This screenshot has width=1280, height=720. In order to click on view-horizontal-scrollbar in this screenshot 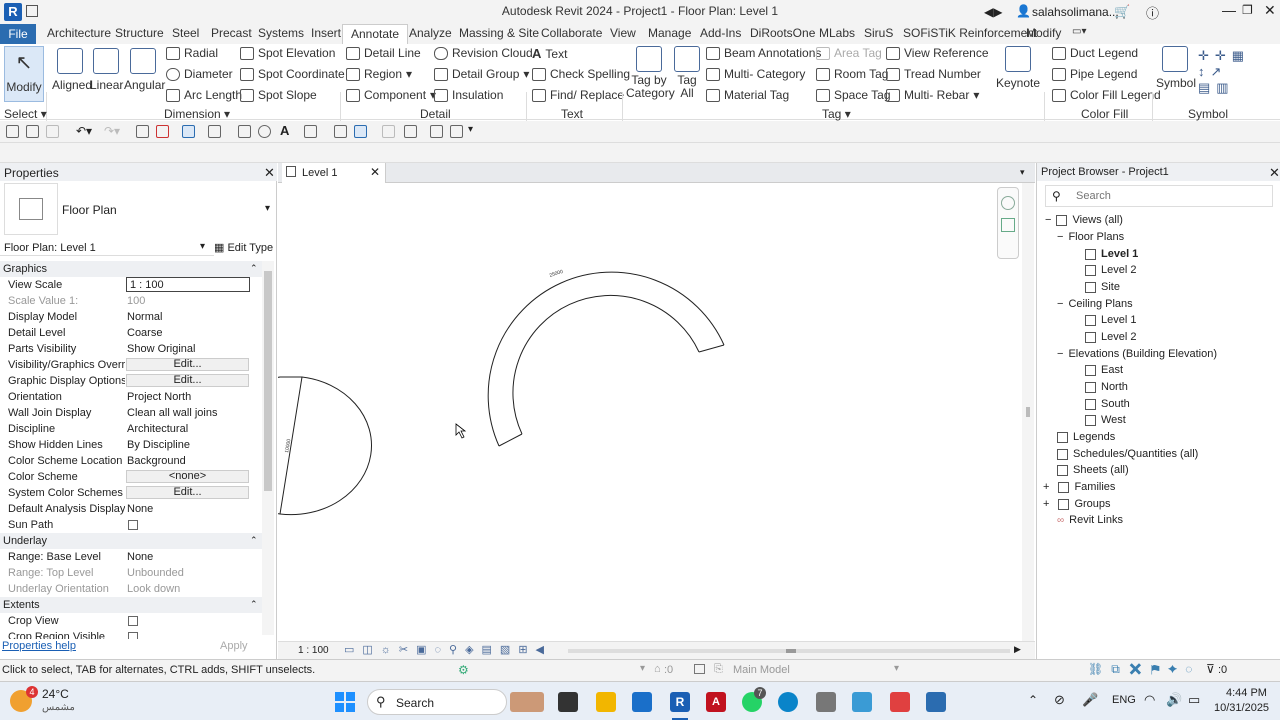, I will do `click(789, 651)`.